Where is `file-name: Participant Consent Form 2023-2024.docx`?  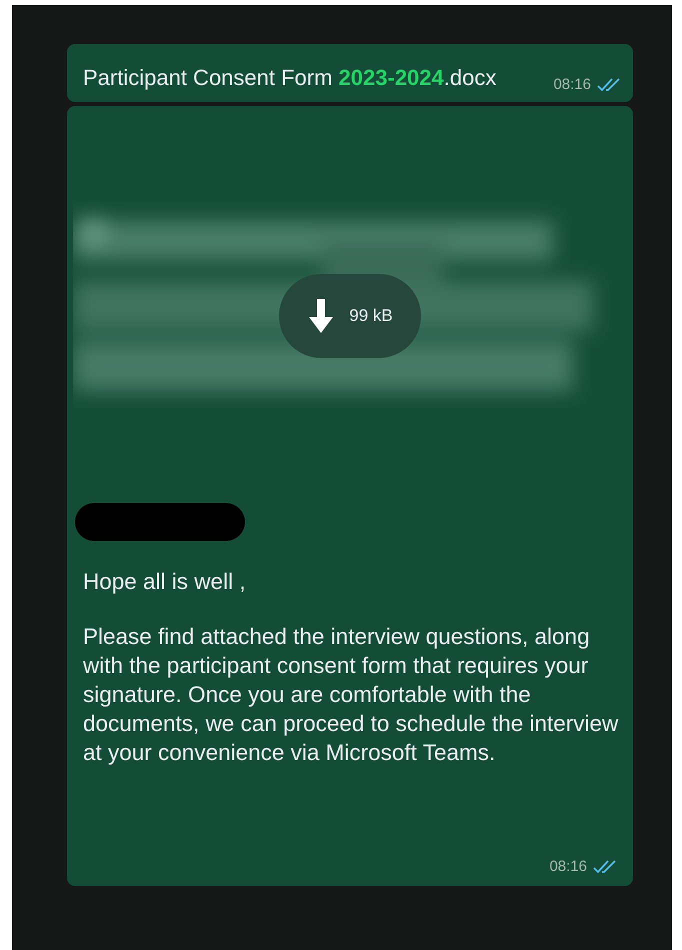
file-name: Participant Consent Form 2023-2024.docx is located at coordinates (289, 78).